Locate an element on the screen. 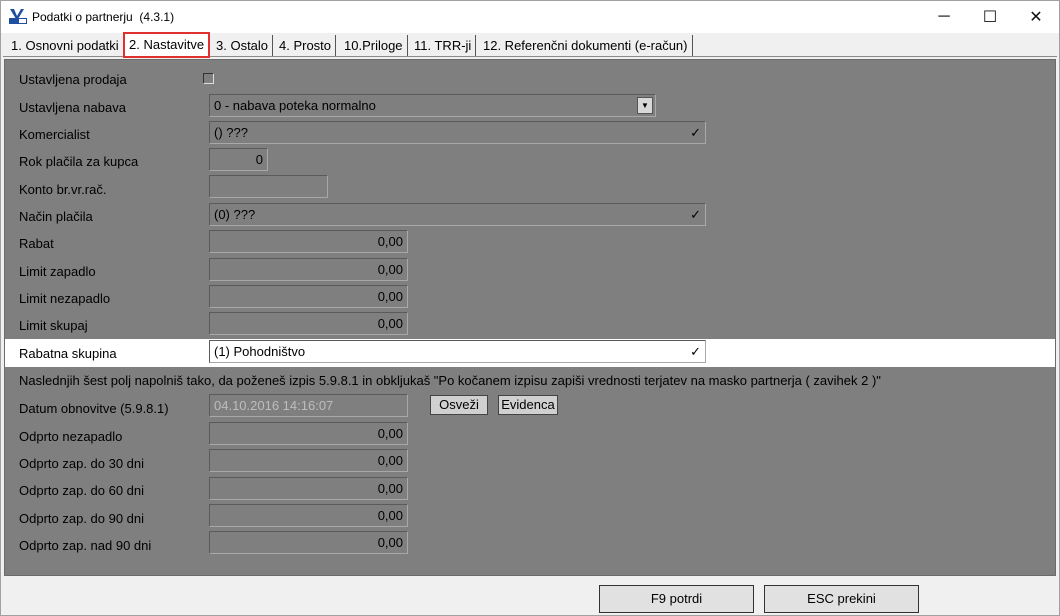  odprto-30-field: 0,00 is located at coordinates (308, 460).